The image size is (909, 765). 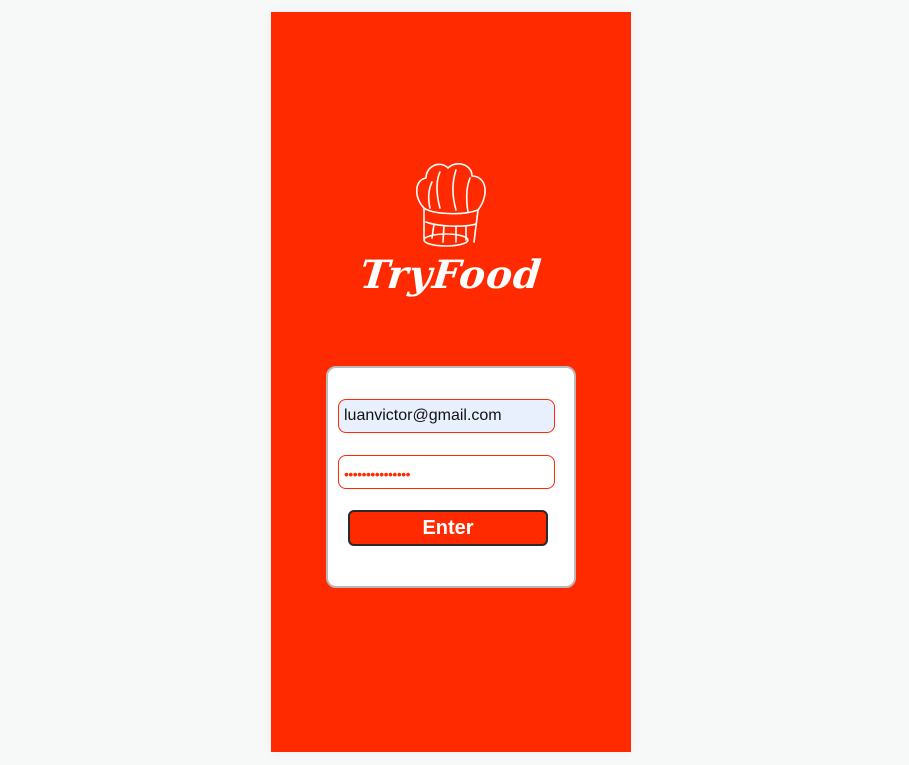 I want to click on password-field, so click(x=446, y=472).